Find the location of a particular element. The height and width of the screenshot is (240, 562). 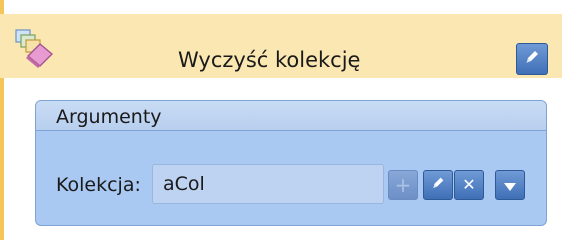

collection-label: Kolekcja: is located at coordinates (98, 185).